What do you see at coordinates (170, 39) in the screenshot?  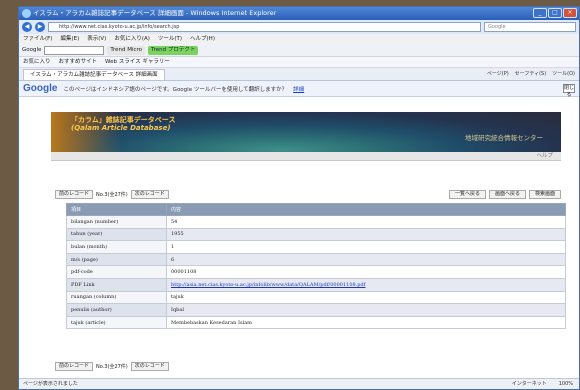 I see `menu-tools: ツール(T)` at bounding box center [170, 39].